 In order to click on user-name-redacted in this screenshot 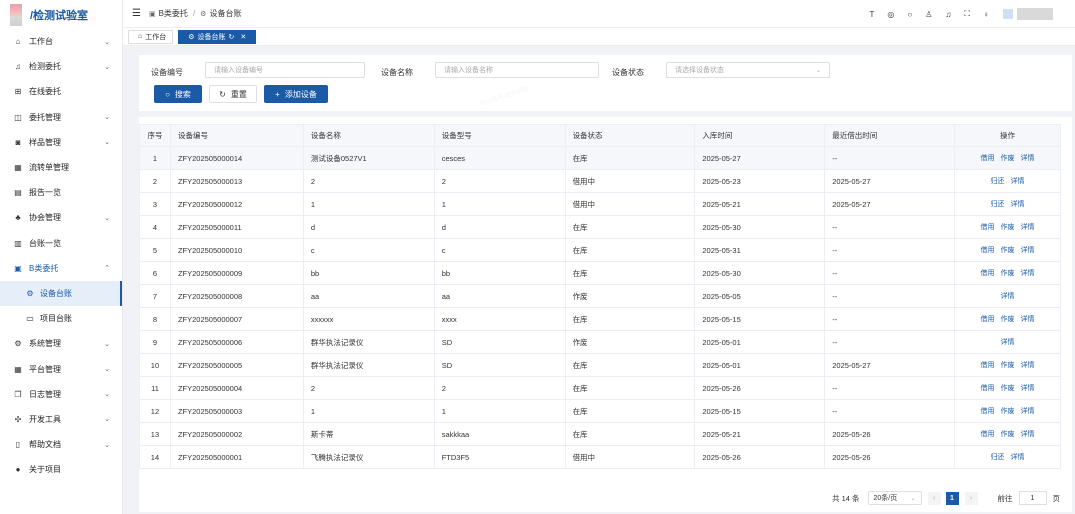, I will do `click(1035, 14)`.